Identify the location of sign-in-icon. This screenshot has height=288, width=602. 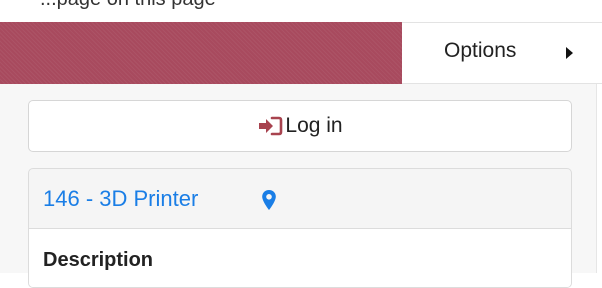
(270, 126).